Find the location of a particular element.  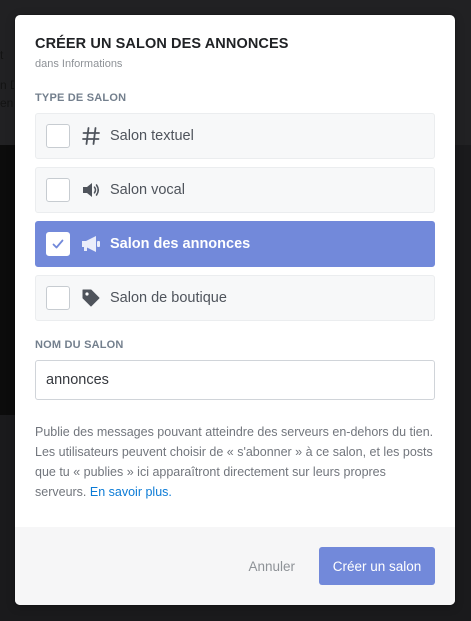

channel-type-label-store: Salon de boutique is located at coordinates (168, 298).